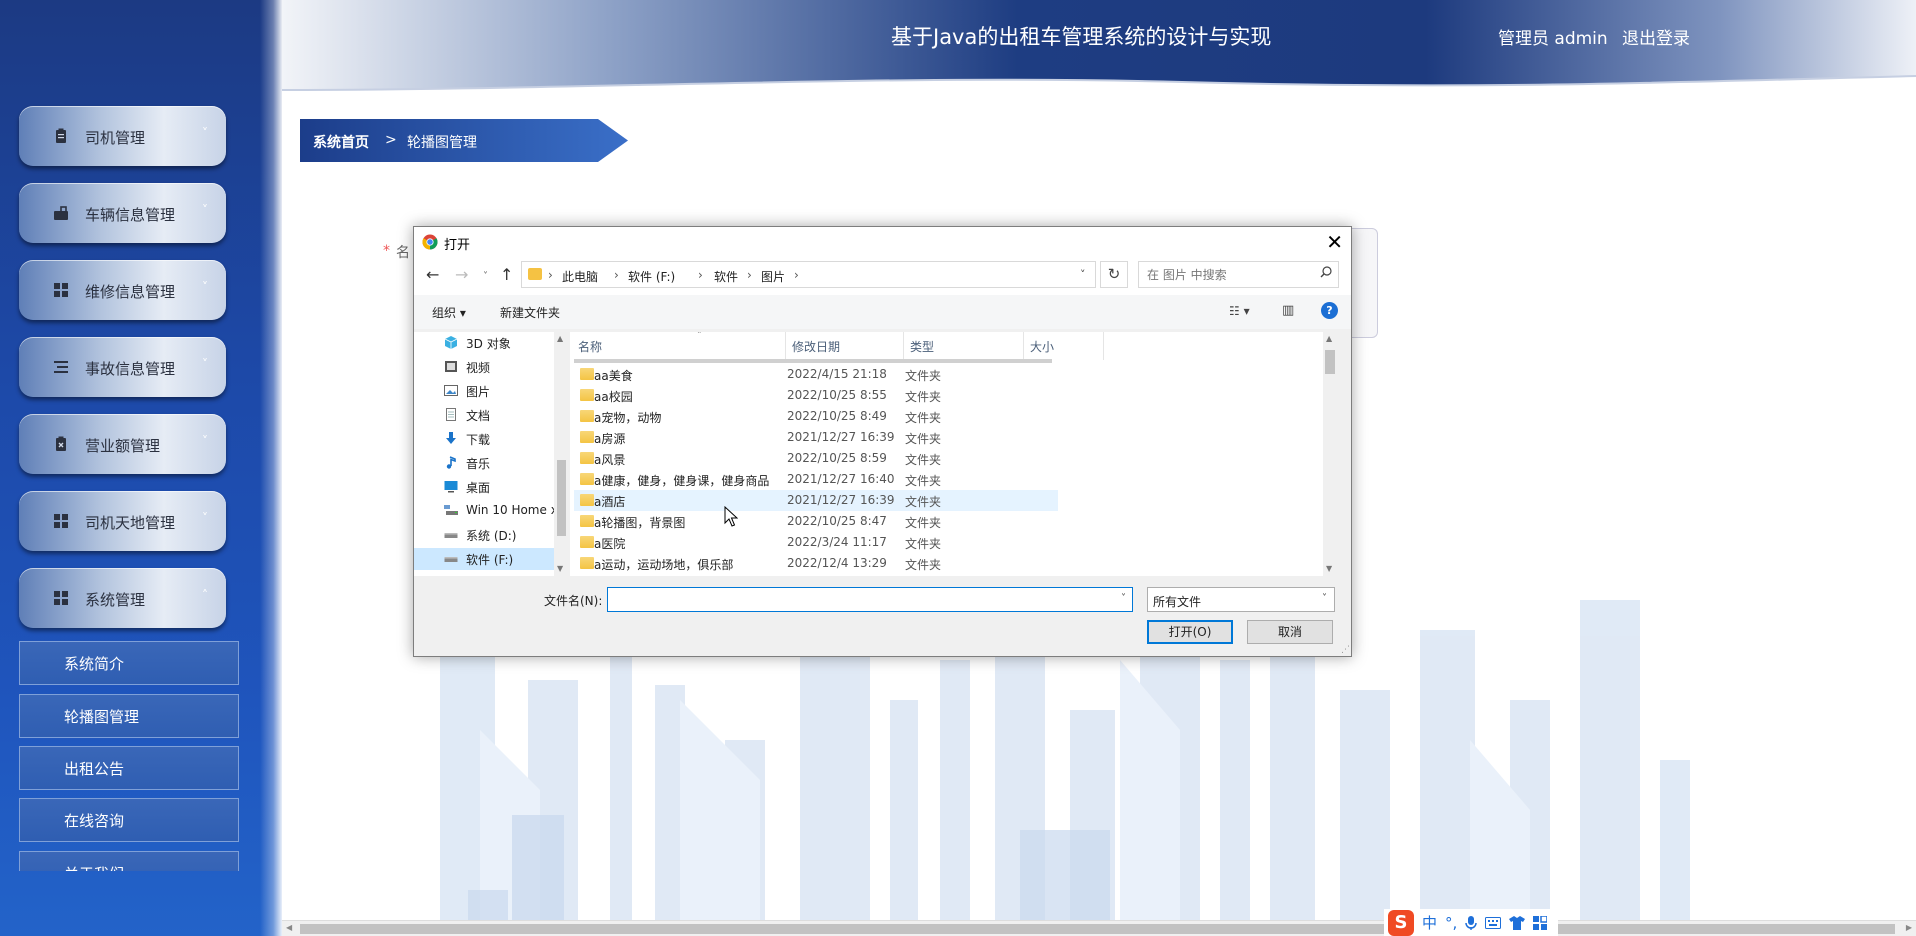 The width and height of the screenshot is (1916, 936). What do you see at coordinates (129, 861) in the screenshot?
I see `sub-item-about-us: 关于我们` at bounding box center [129, 861].